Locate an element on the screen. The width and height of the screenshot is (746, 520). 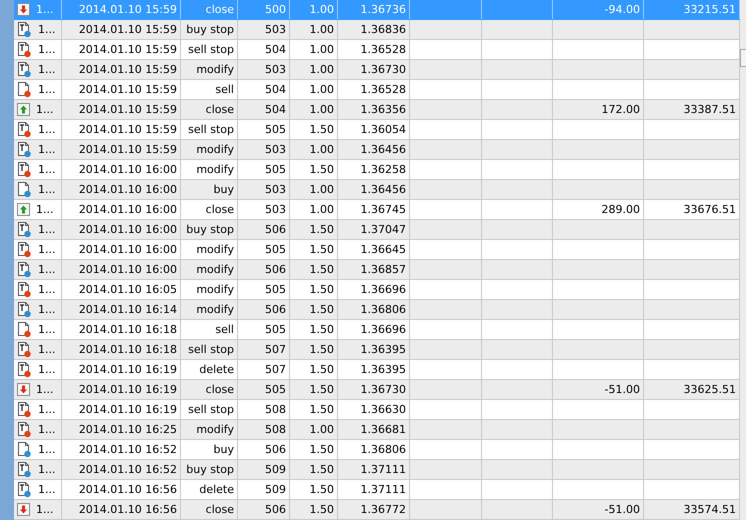
table-row: 1... 2014.01.10 15:59 sell 504 1.00 1.36528 is located at coordinates (377, 90).